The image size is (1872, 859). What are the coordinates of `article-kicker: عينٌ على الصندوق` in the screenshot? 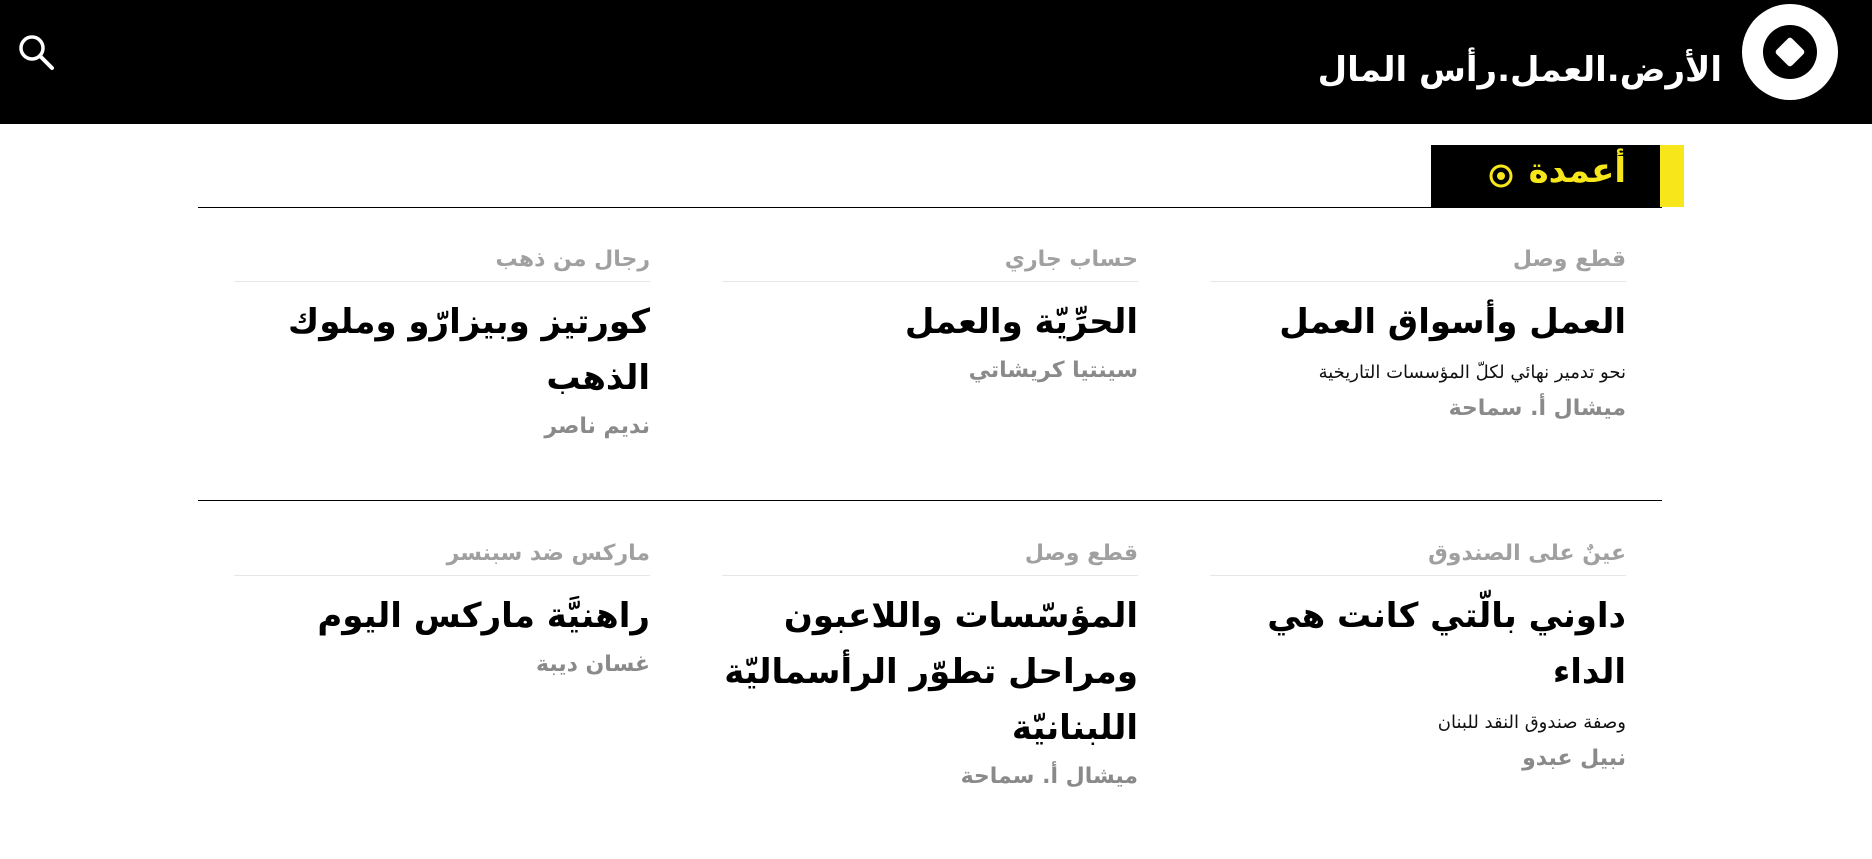 It's located at (1418, 556).